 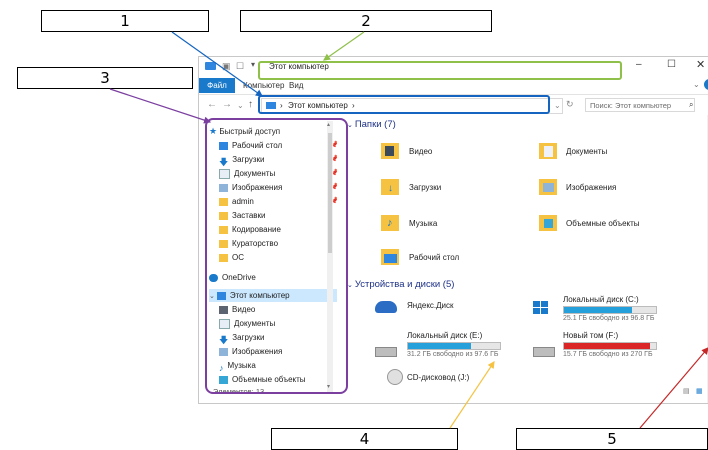 What do you see at coordinates (364, 439) in the screenshot?
I see `callout-4: 4` at bounding box center [364, 439].